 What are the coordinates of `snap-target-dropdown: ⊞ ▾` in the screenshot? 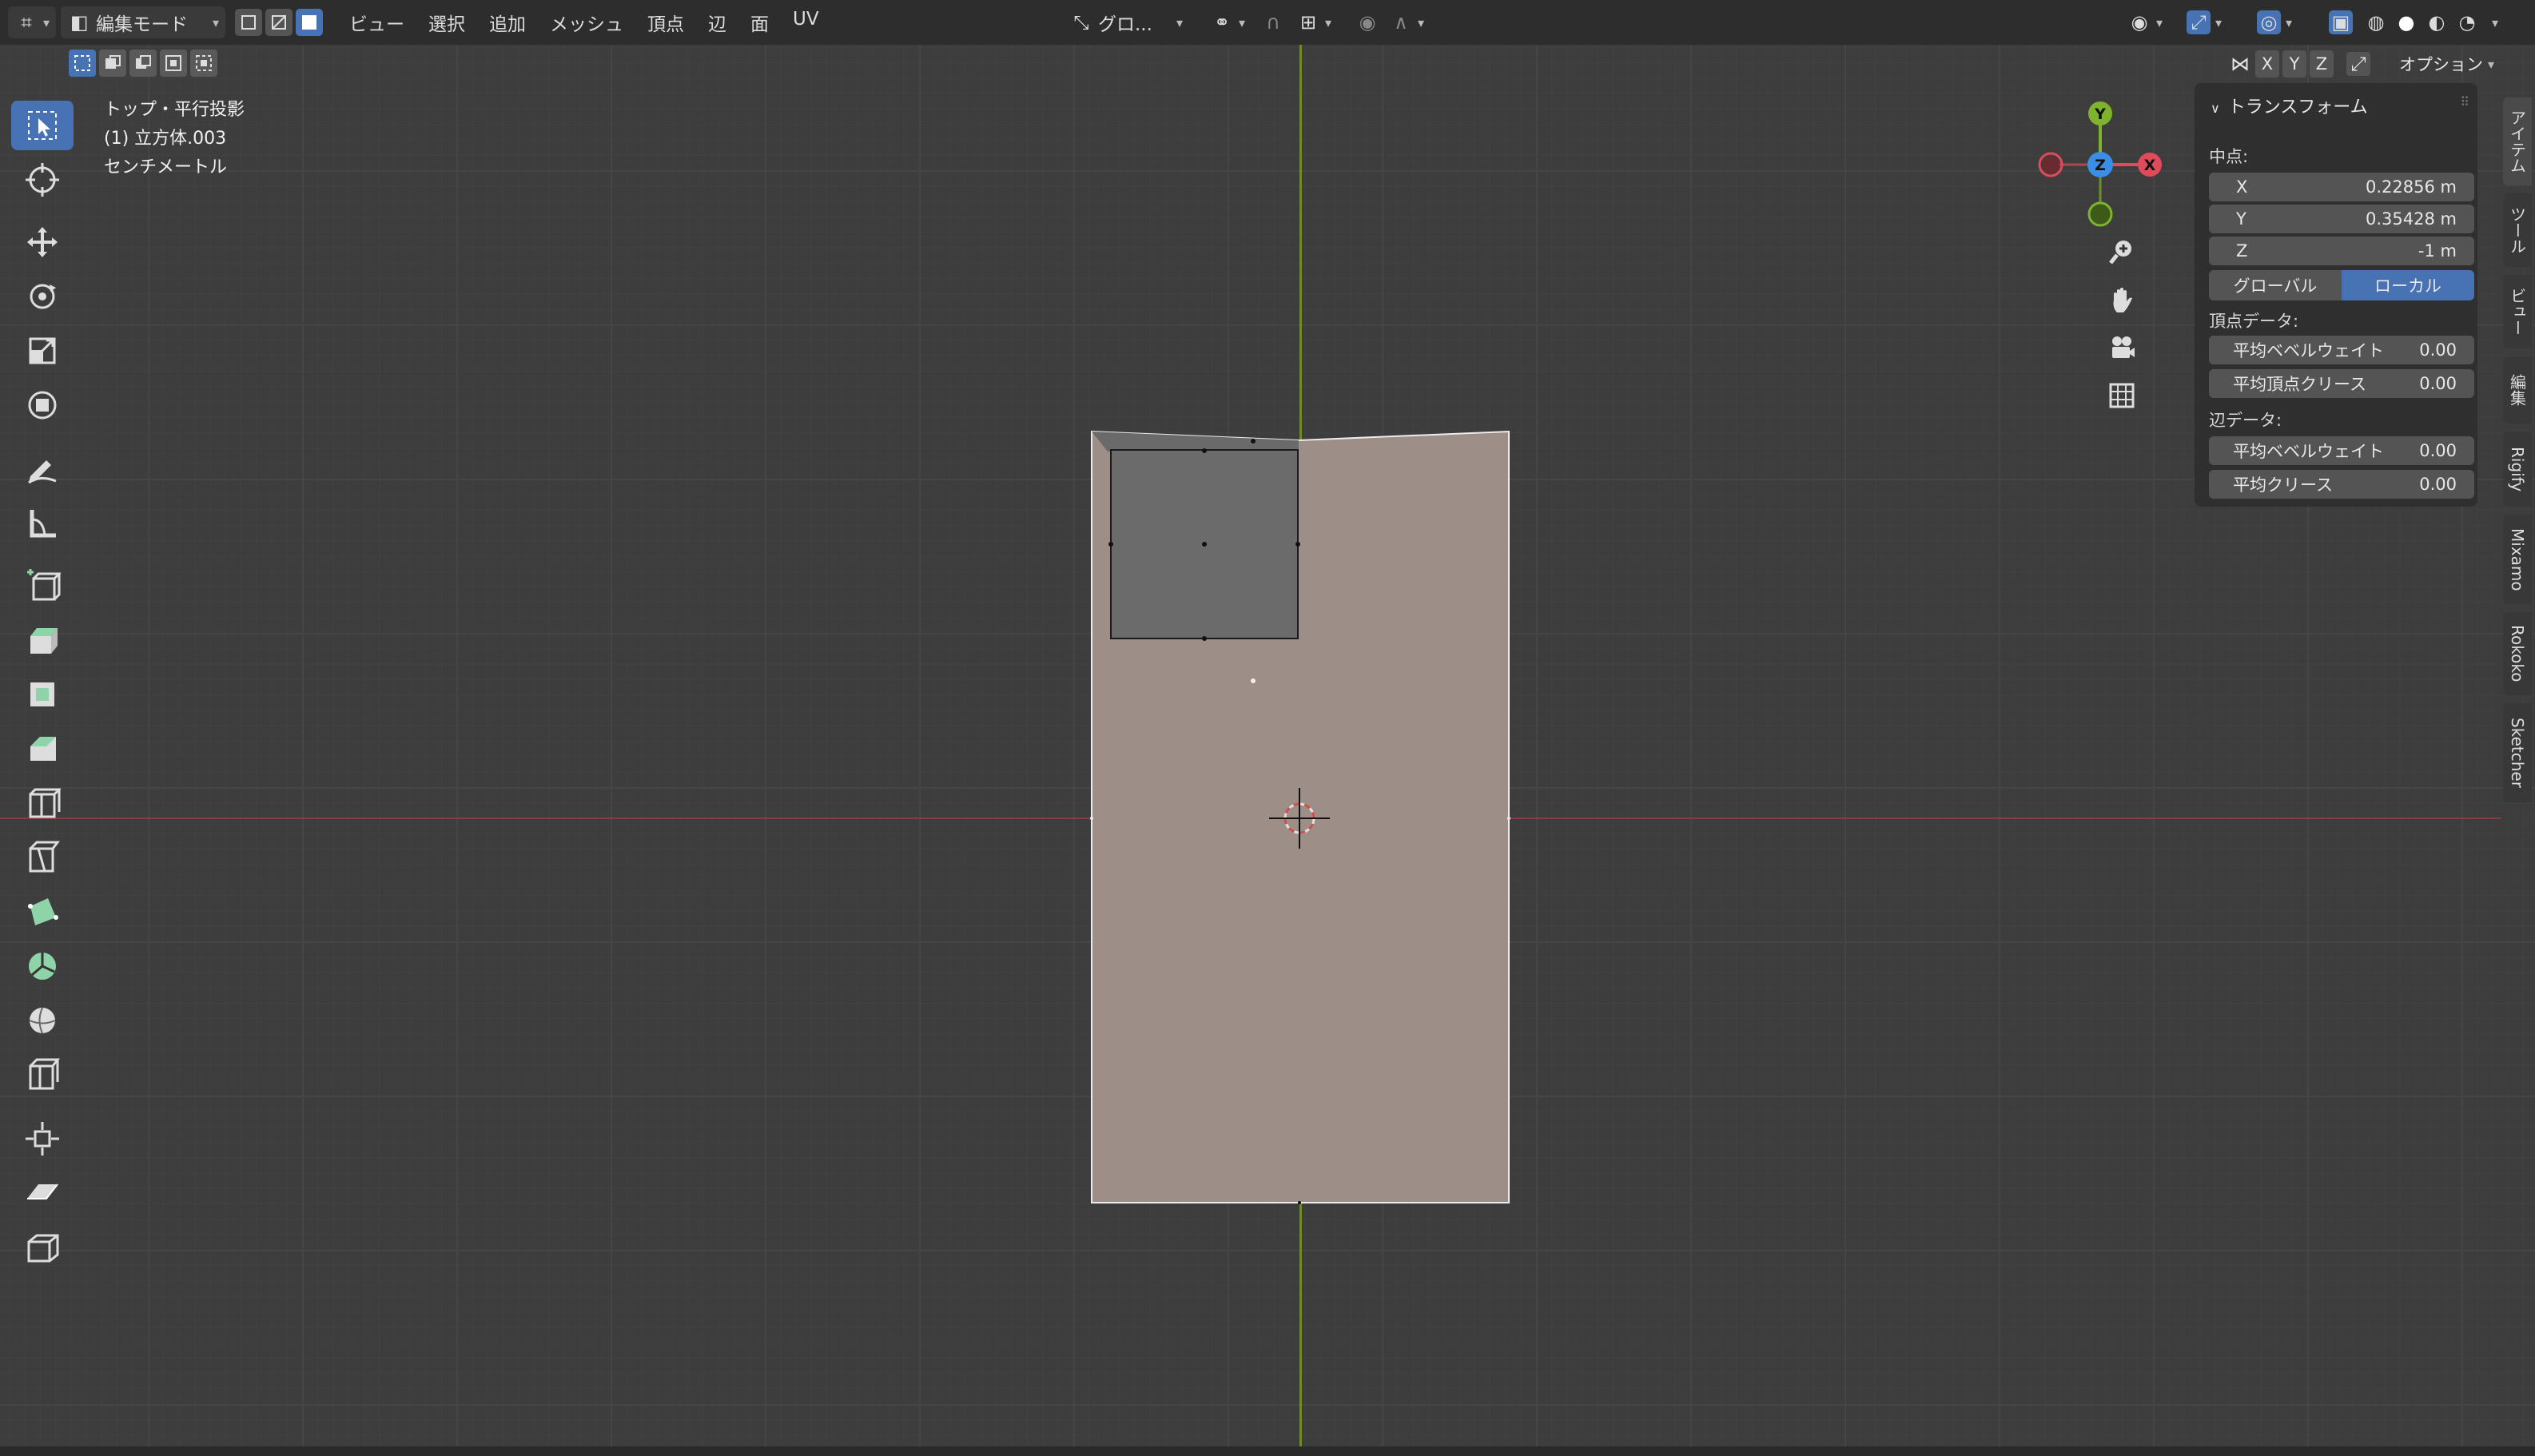 It's located at (1314, 22).